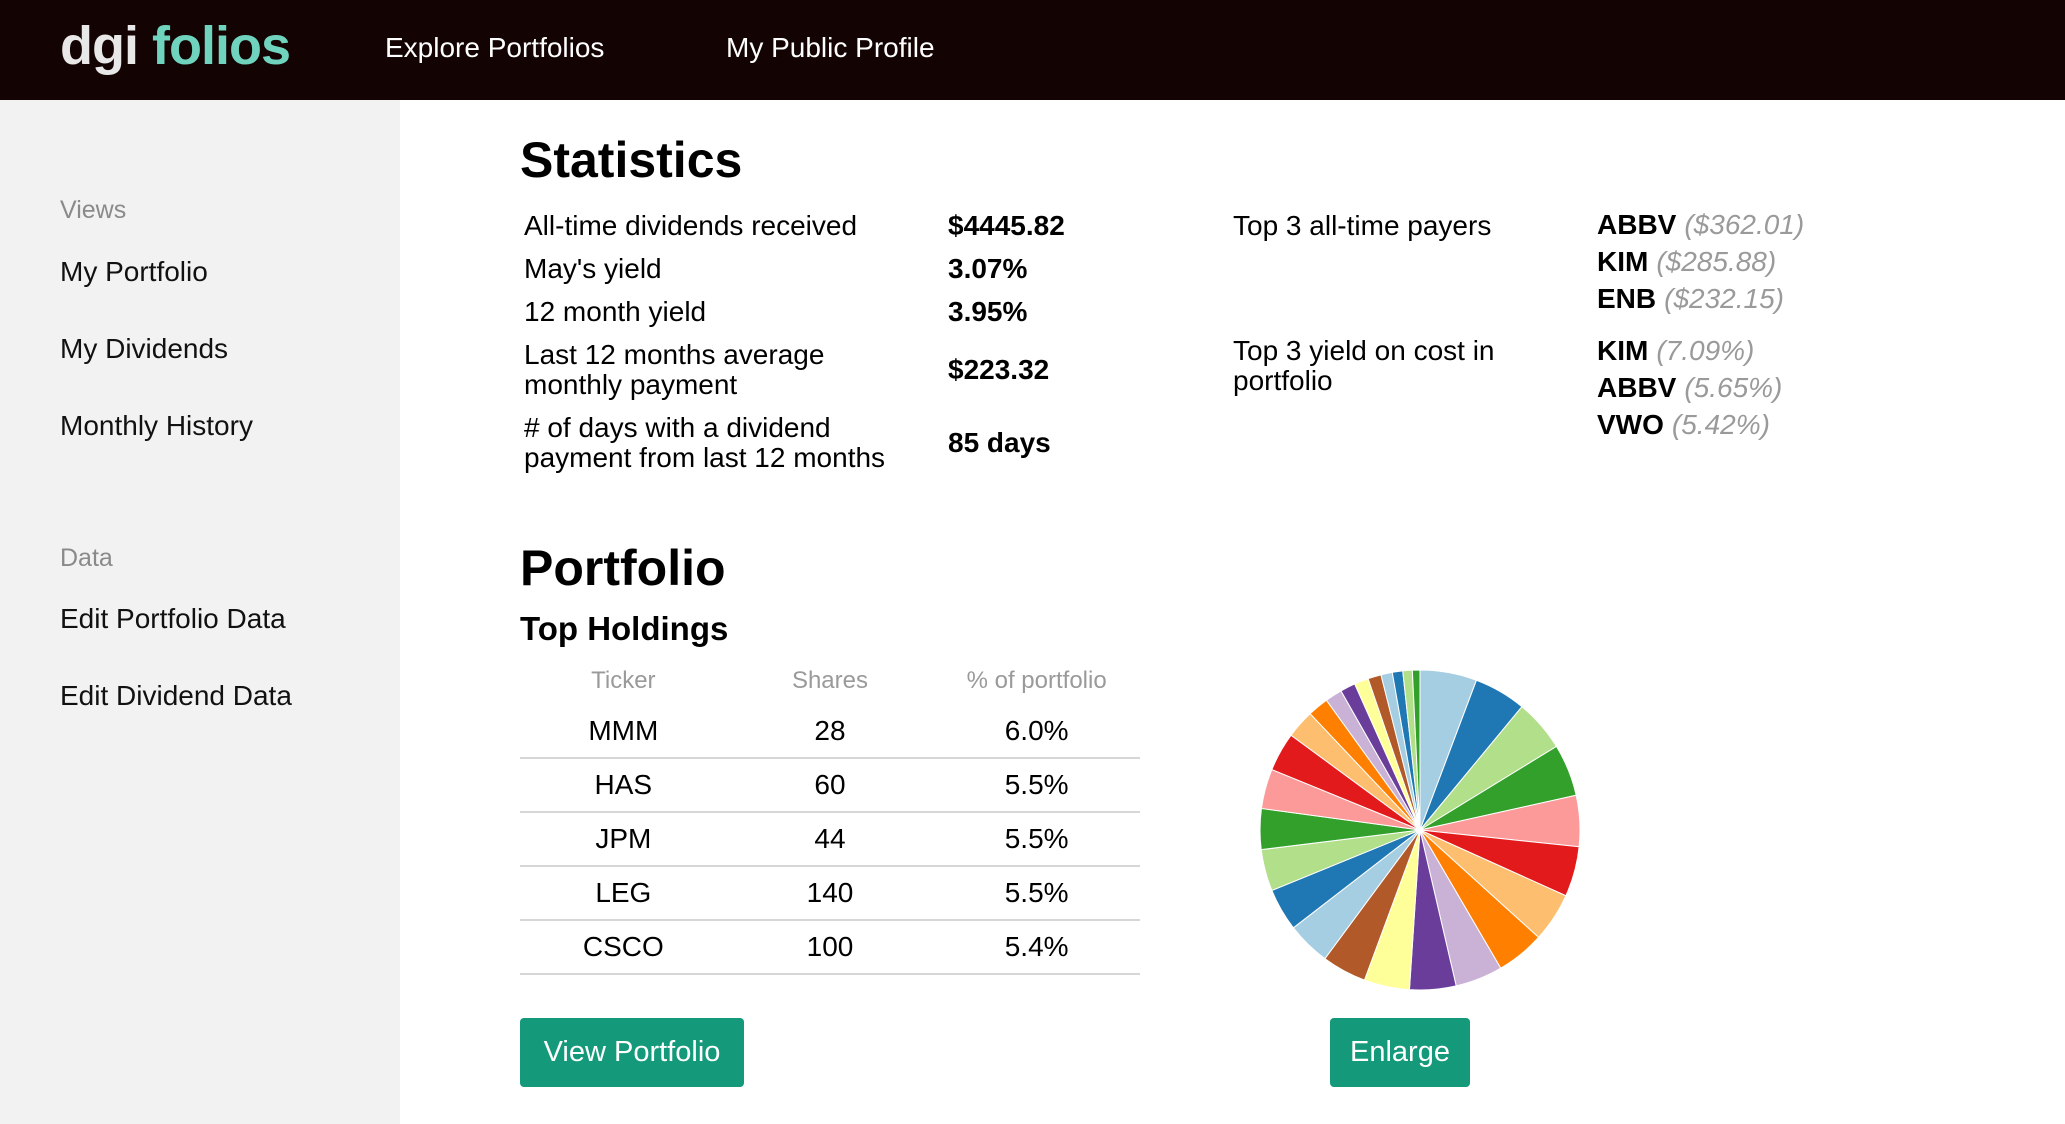  I want to click on yield-amount: (5.42%), so click(1720, 424).